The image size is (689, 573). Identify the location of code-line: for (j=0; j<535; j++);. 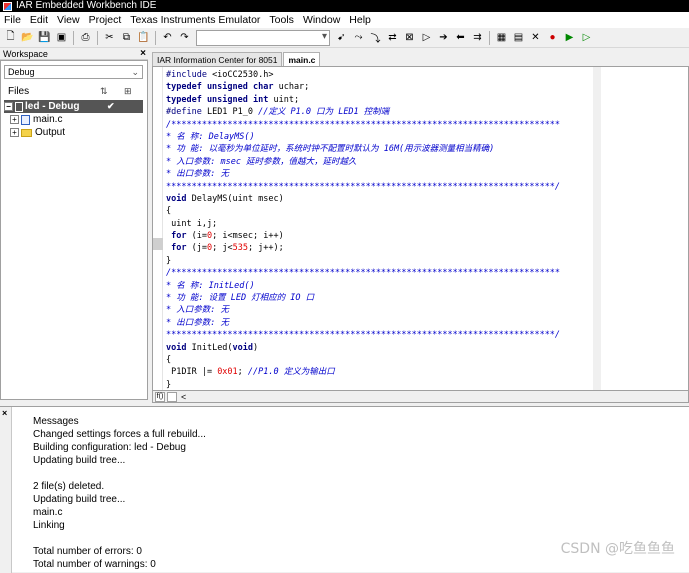
(381, 248).